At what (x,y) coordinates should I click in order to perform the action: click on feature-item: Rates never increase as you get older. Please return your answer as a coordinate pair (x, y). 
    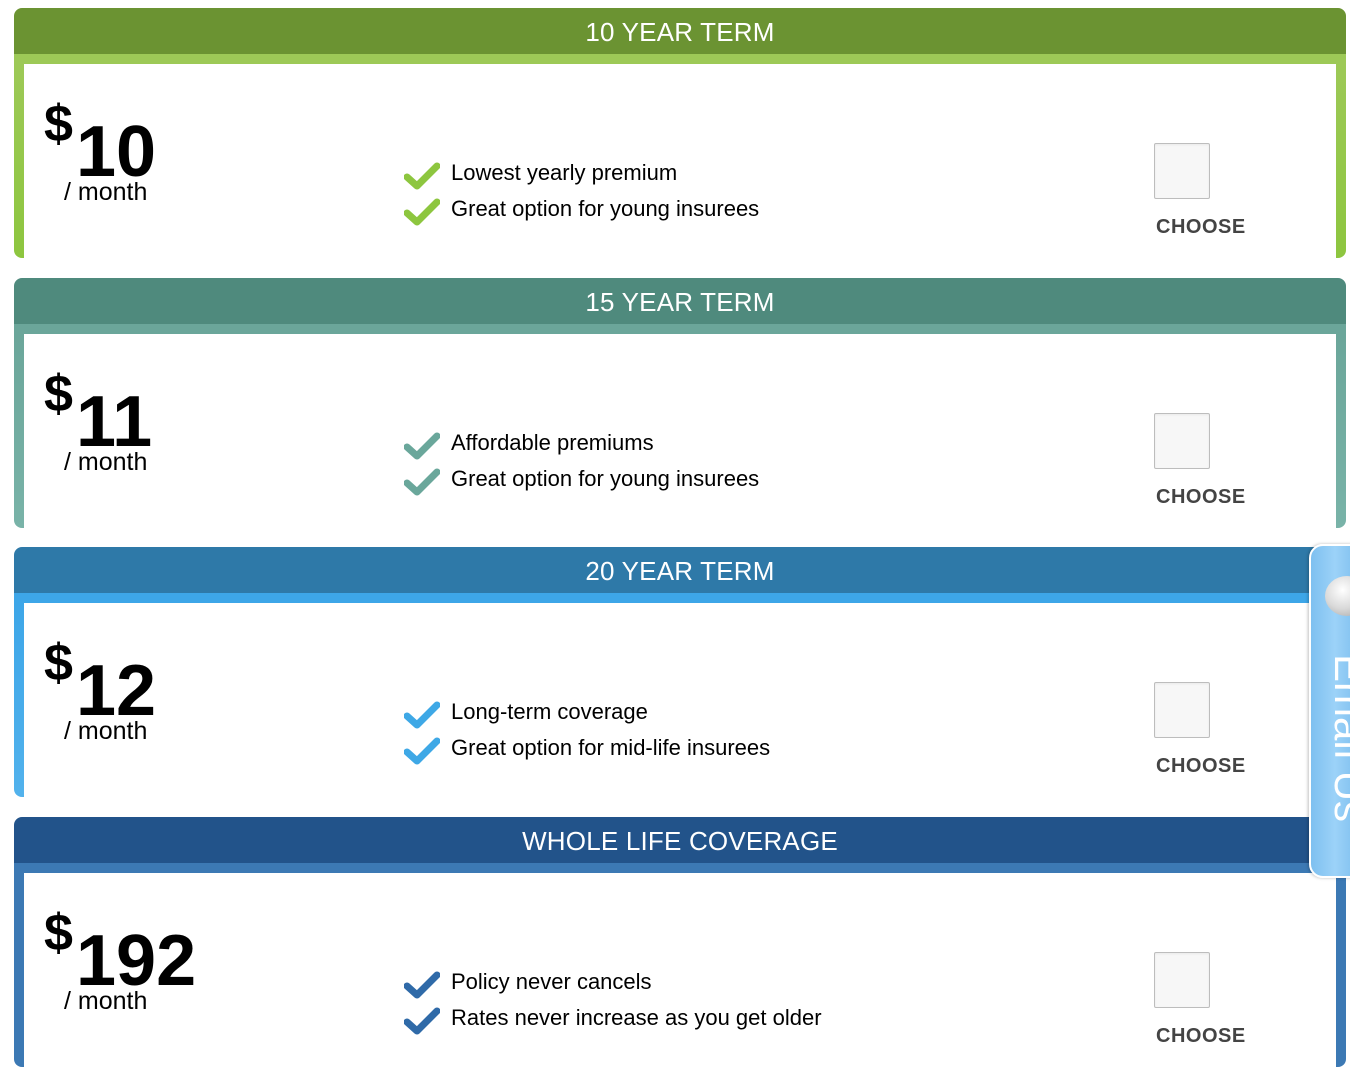
    Looking at the image, I should click on (613, 1021).